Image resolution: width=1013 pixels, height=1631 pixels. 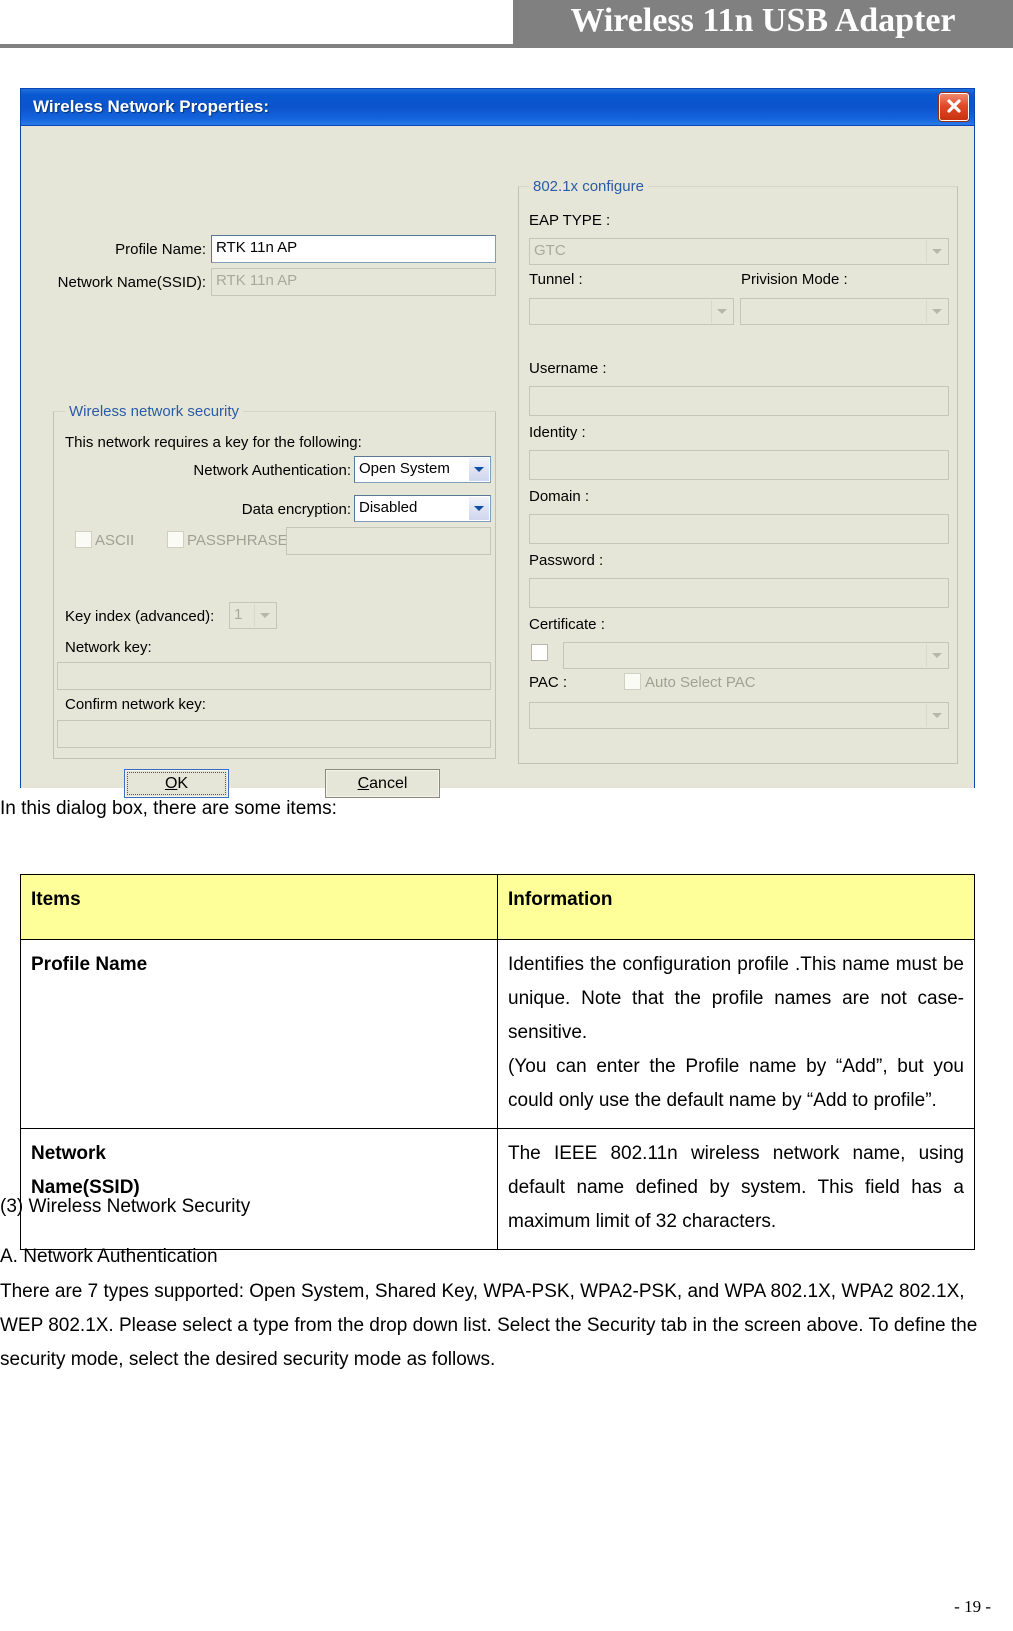 What do you see at coordinates (570, 220) in the screenshot?
I see `eap-type-label: EAP TYPE :` at bounding box center [570, 220].